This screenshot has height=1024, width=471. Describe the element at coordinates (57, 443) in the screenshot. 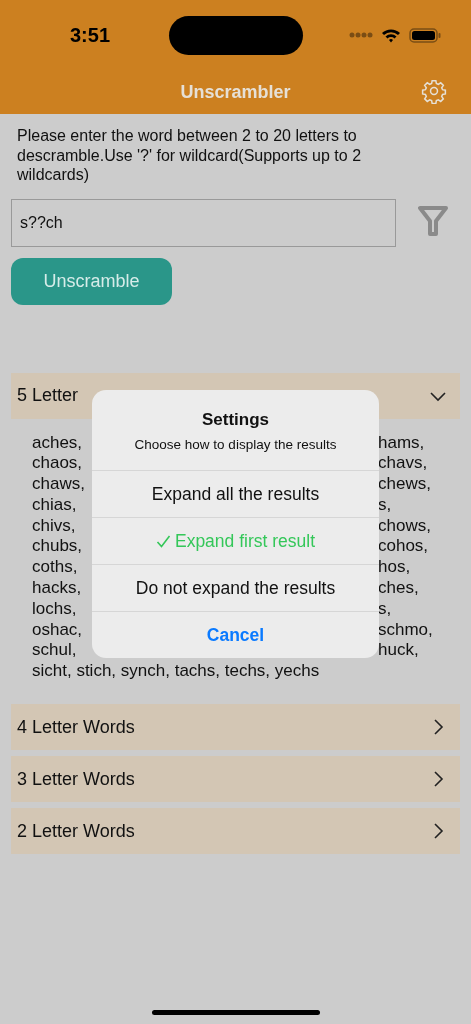

I see `word-list-text: aches,` at that location.